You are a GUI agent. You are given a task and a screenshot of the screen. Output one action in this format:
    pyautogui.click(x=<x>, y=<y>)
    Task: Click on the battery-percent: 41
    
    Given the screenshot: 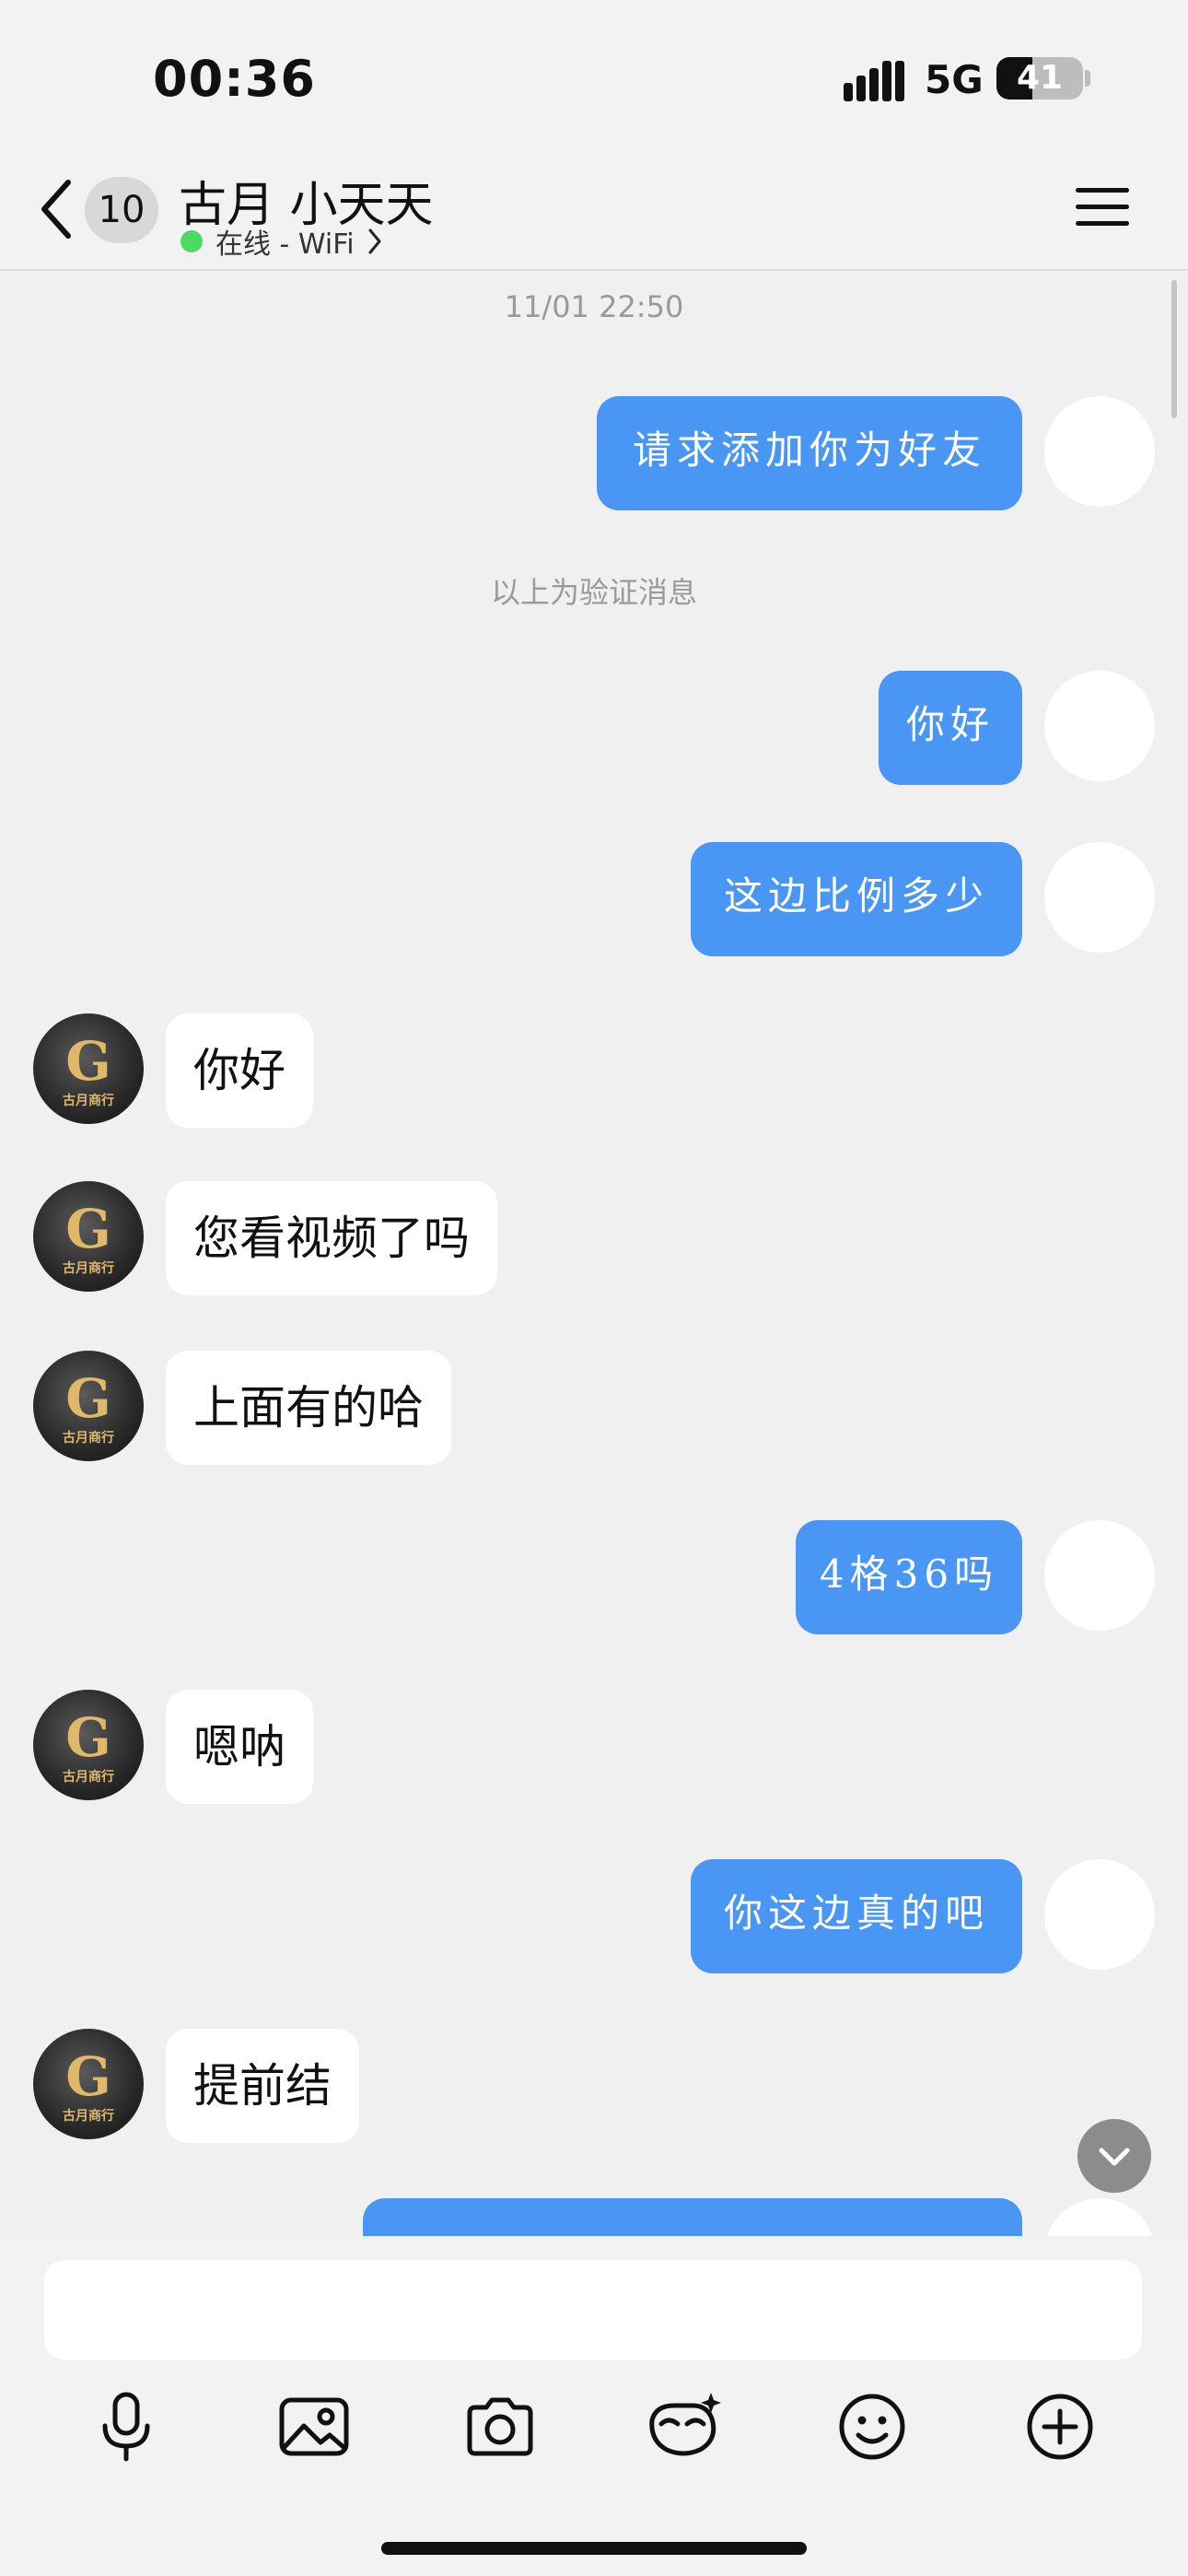 What is the action you would take?
    pyautogui.click(x=1040, y=78)
    